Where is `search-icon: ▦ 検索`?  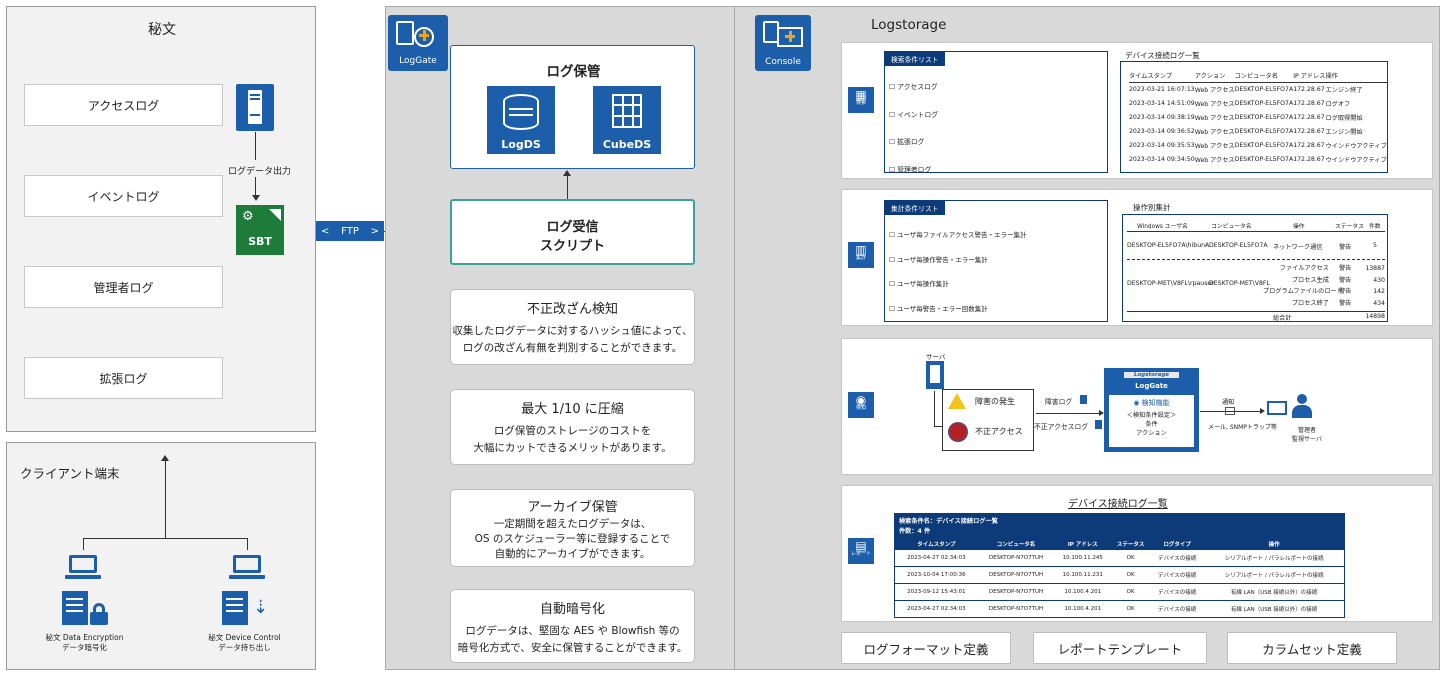 search-icon: ▦ 検索 is located at coordinates (861, 100).